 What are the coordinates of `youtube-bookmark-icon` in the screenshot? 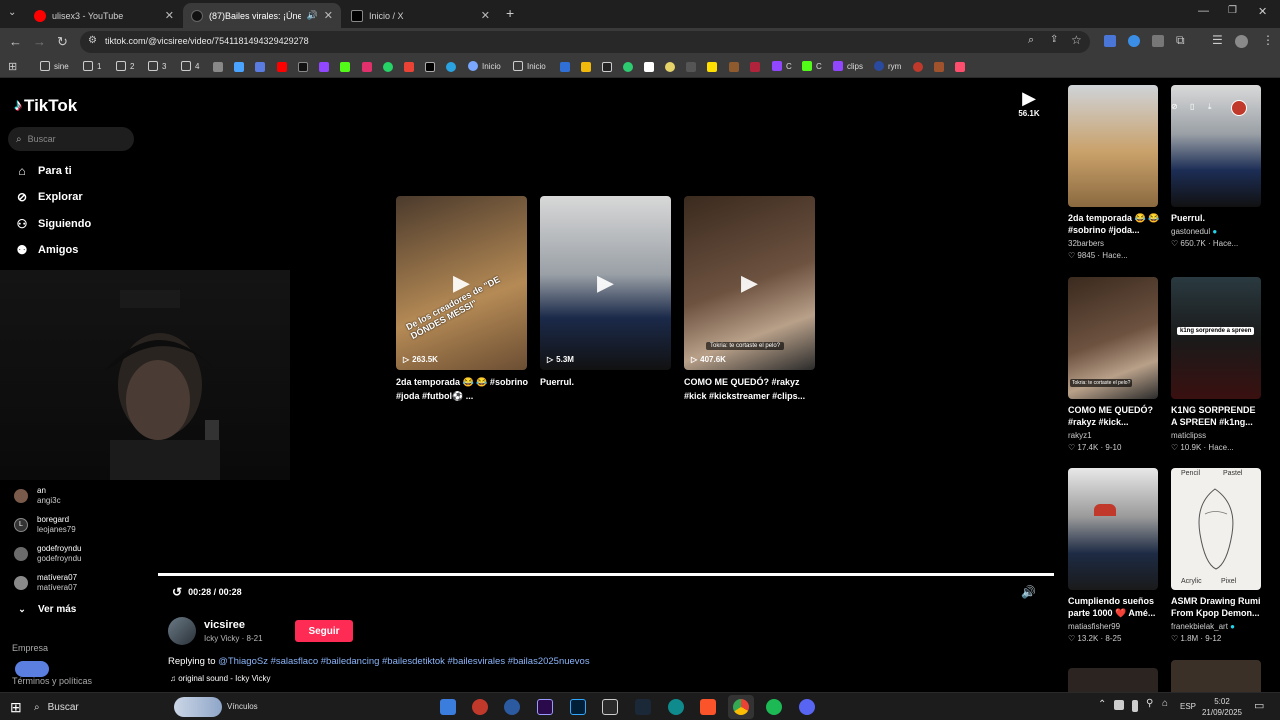 It's located at (282, 67).